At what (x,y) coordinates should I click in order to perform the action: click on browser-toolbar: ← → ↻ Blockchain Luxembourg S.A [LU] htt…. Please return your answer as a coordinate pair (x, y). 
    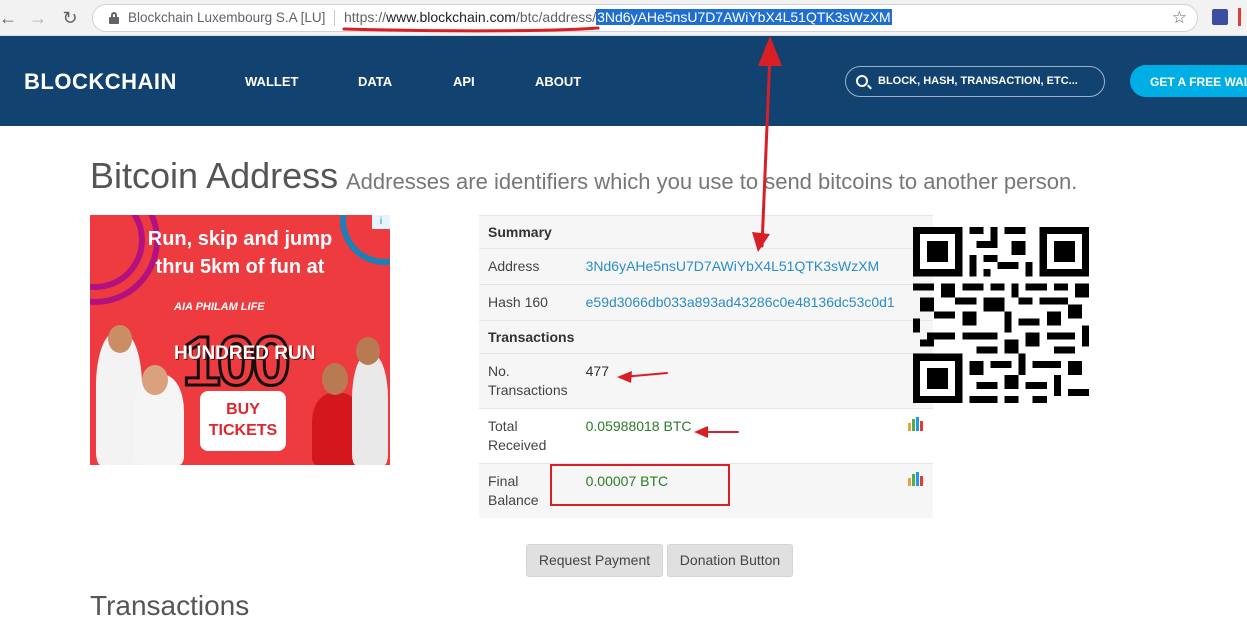
    Looking at the image, I should click on (623, 18).